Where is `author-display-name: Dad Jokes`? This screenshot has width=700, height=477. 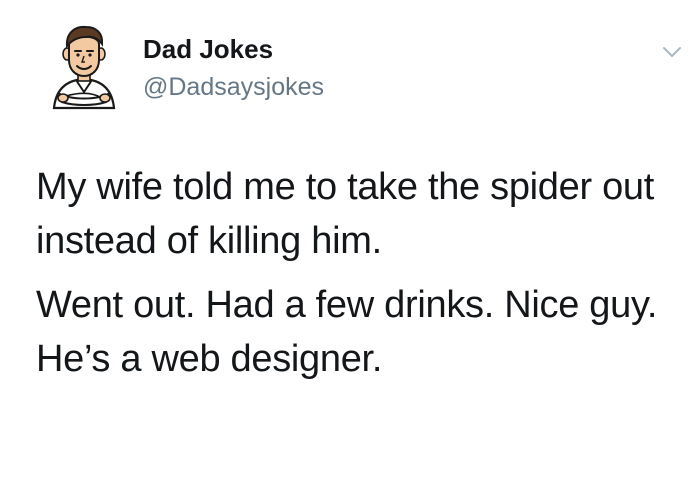 author-display-name: Dad Jokes is located at coordinates (208, 49).